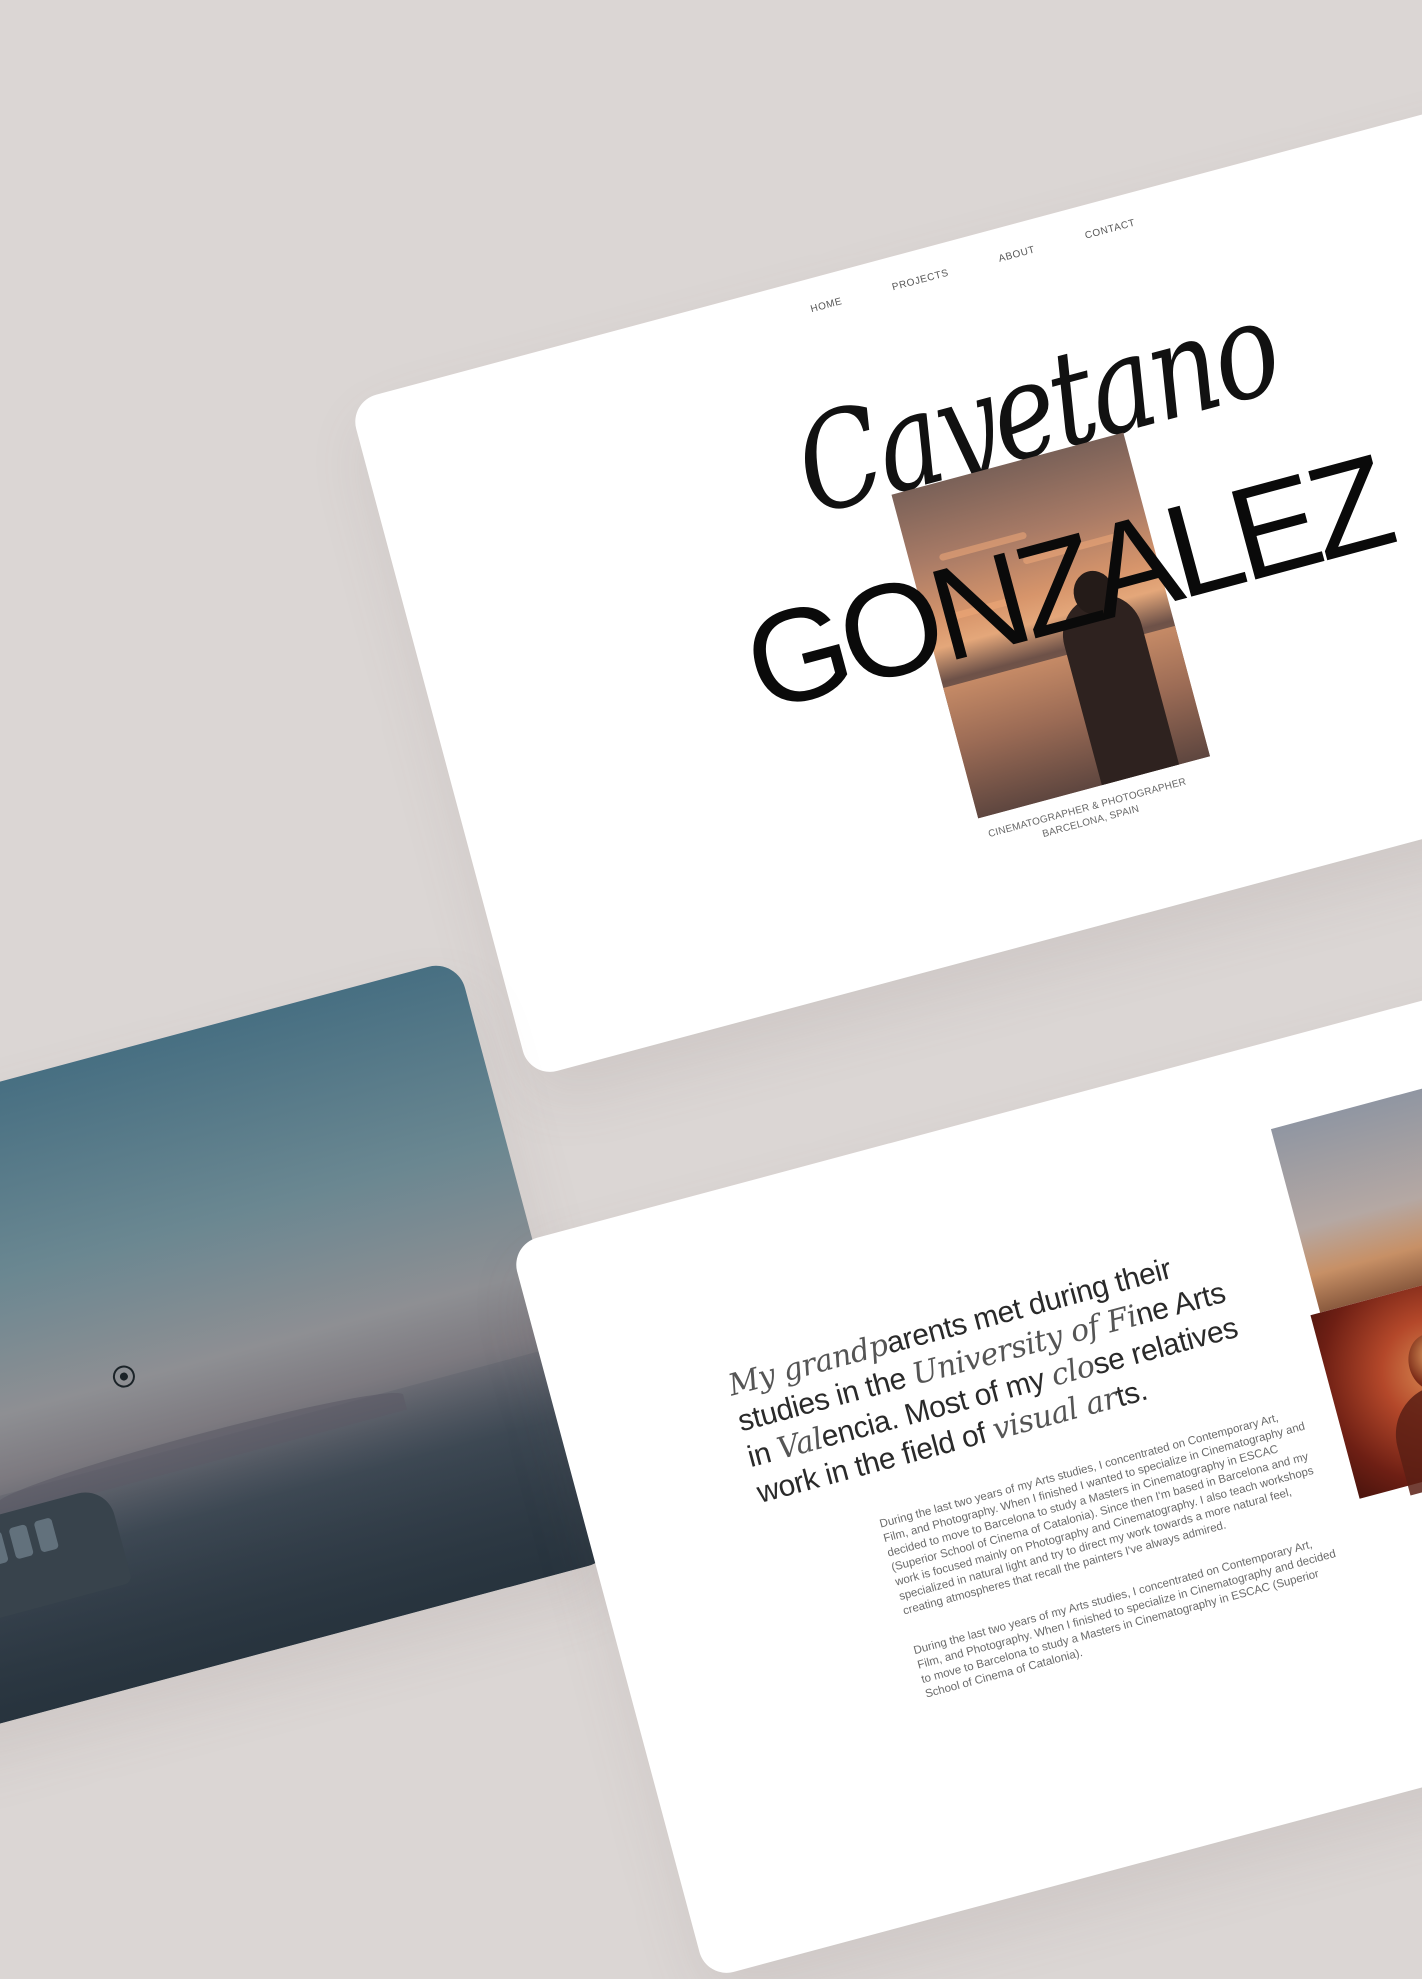  Describe the element at coordinates (1110, 230) in the screenshot. I see `nav-contact: CONTACT` at that location.